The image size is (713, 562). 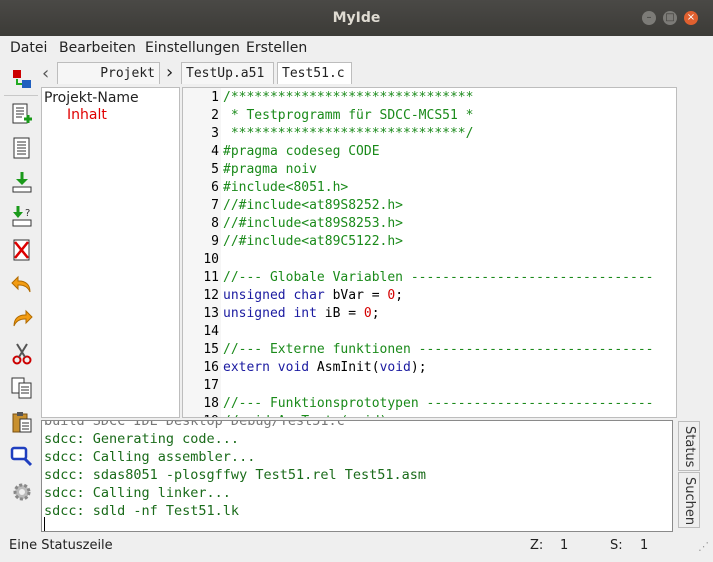 What do you see at coordinates (22, 284) in the screenshot?
I see `undo-icon` at bounding box center [22, 284].